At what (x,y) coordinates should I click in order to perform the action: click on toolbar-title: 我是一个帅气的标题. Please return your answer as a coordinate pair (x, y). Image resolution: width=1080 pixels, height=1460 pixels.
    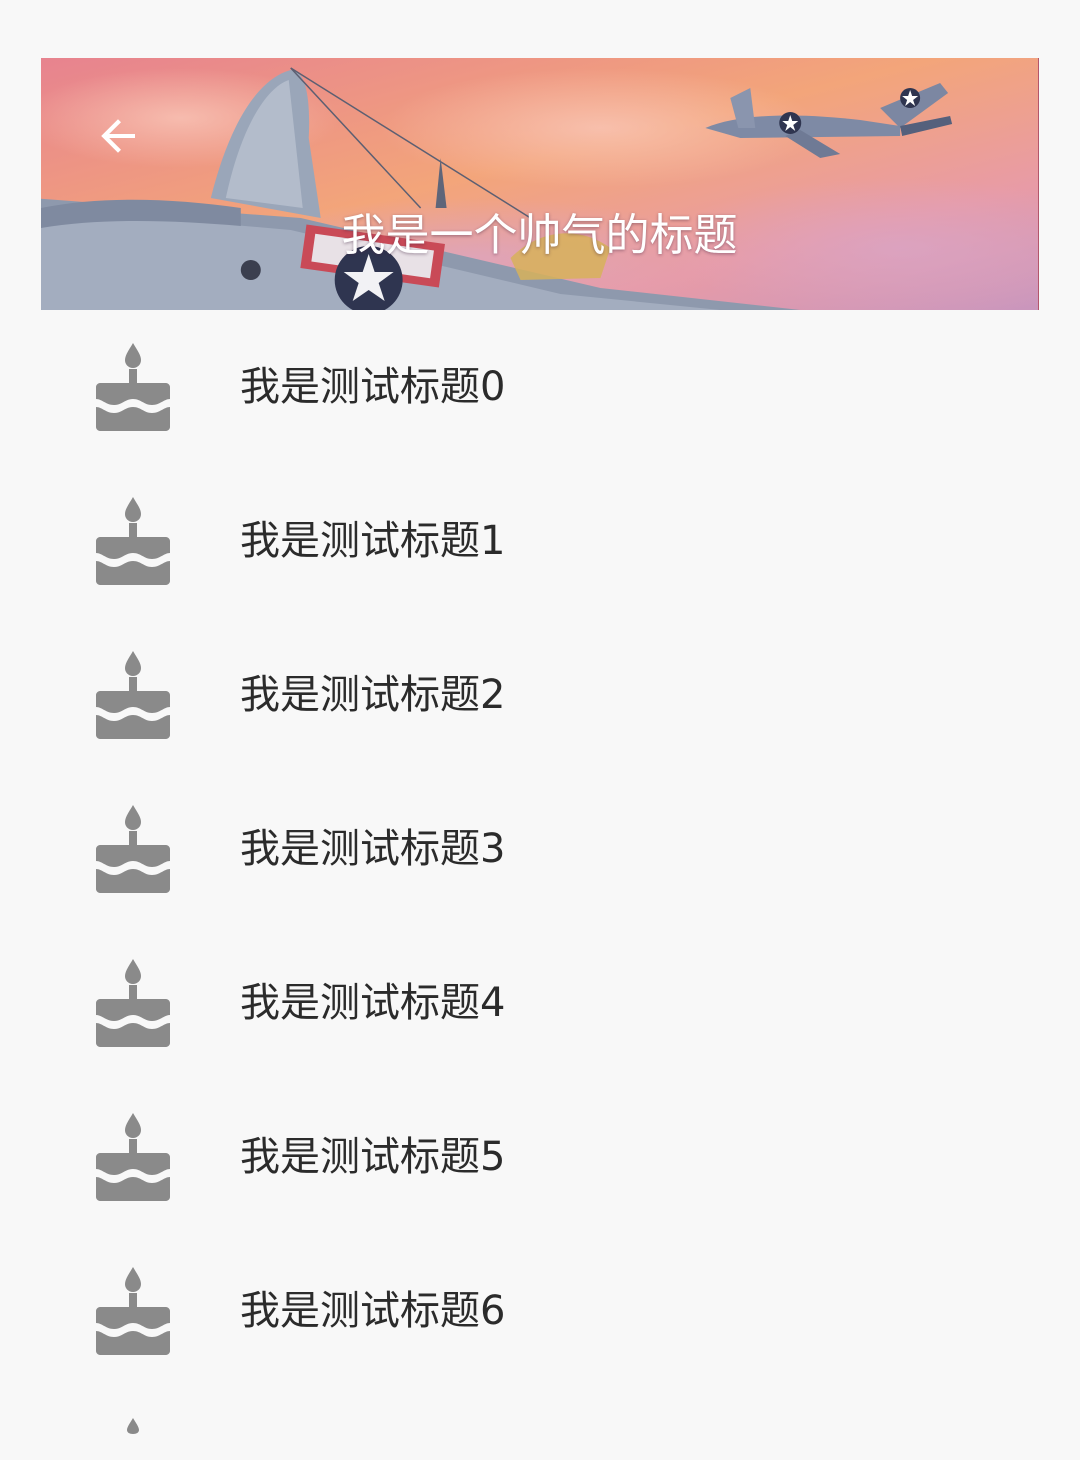
    Looking at the image, I should click on (539, 235).